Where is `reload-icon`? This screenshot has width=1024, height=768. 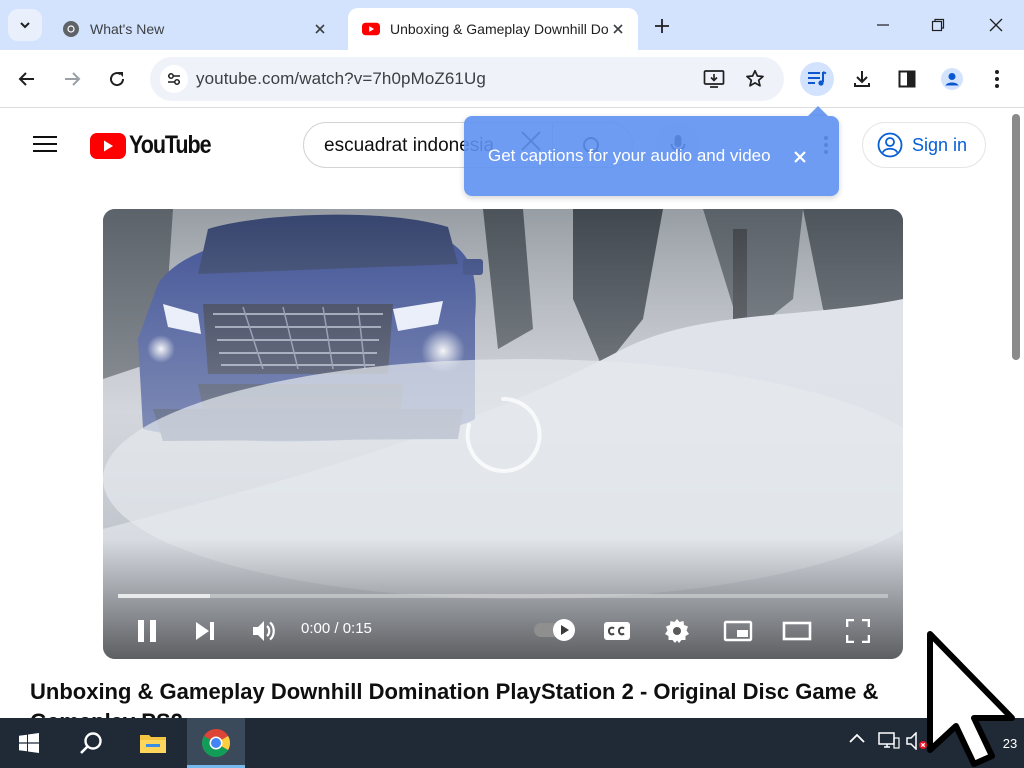
reload-icon is located at coordinates (117, 79).